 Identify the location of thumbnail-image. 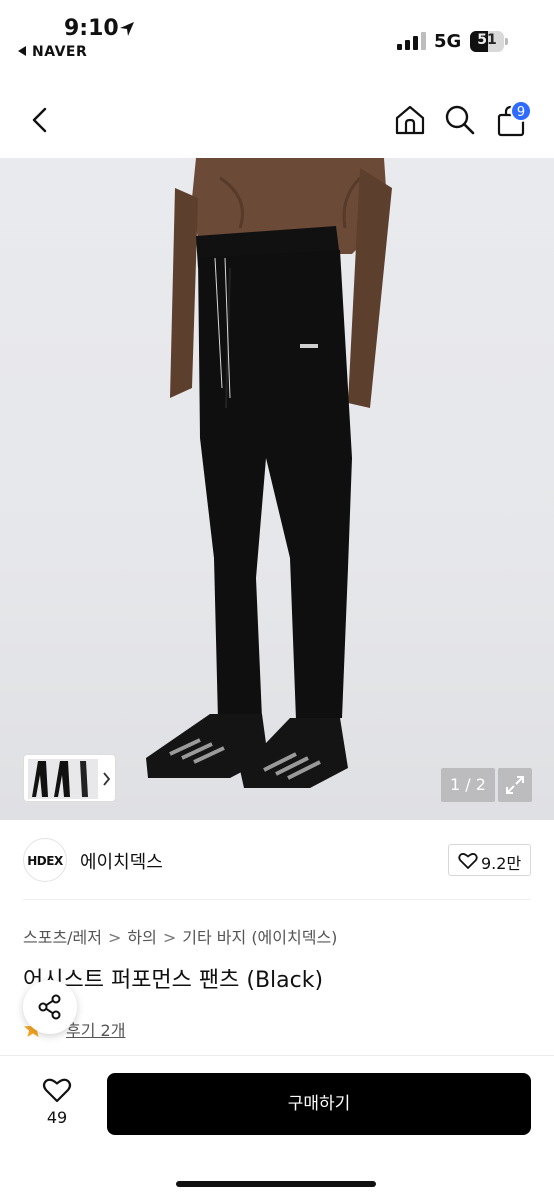
(69, 779).